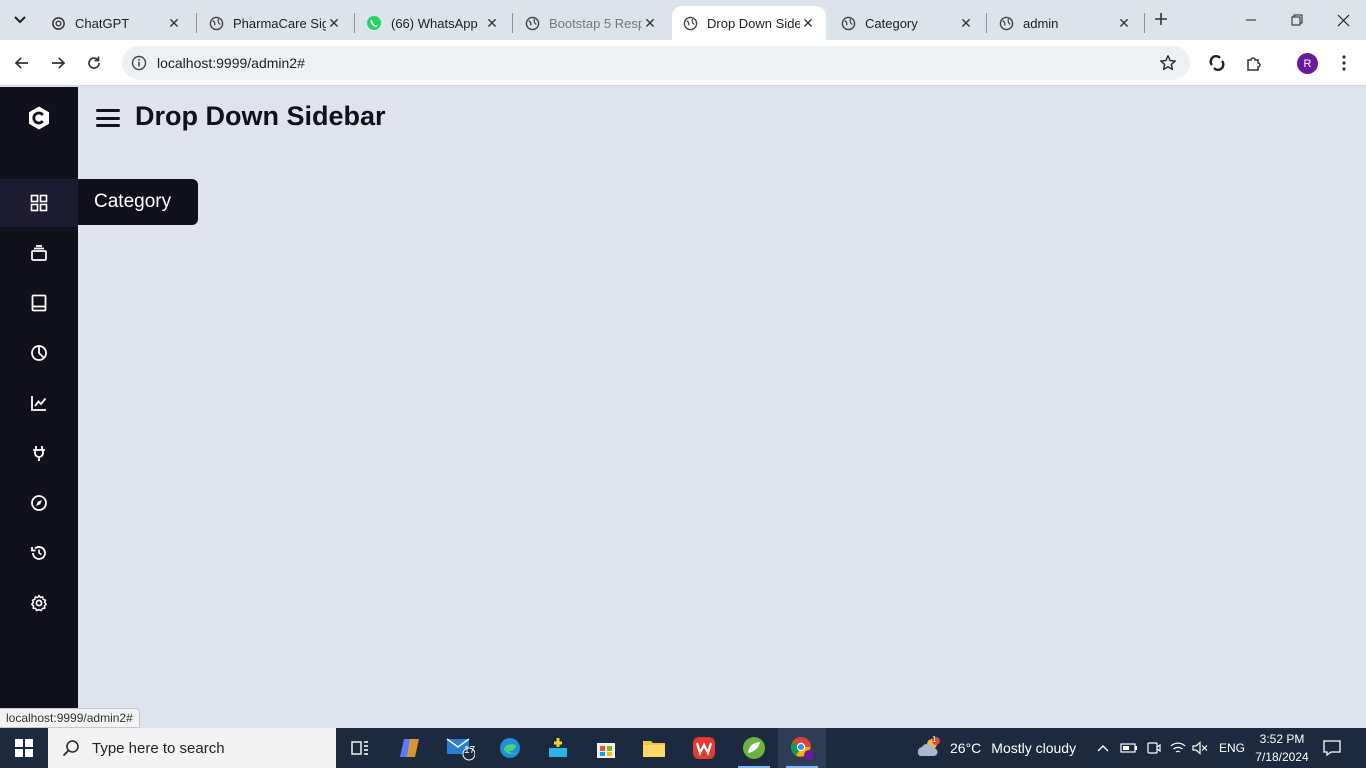 The image size is (1366, 768). Describe the element at coordinates (139, 63) in the screenshot. I see `site-info-icon` at that location.